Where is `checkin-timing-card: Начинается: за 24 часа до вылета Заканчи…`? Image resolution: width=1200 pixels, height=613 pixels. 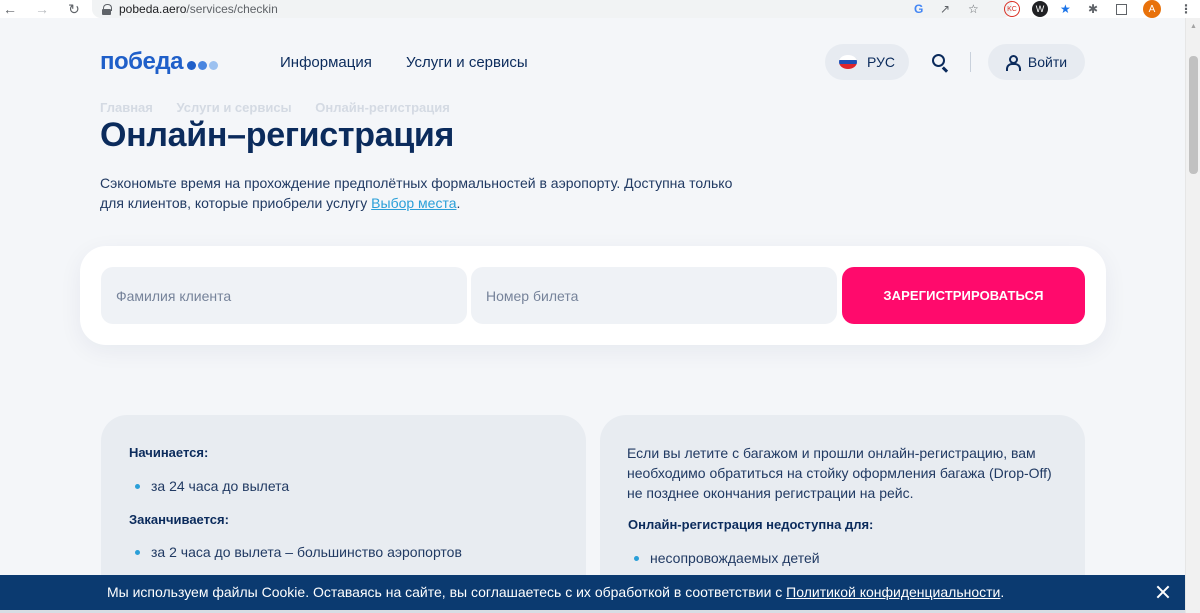 checkin-timing-card: Начинается: за 24 часа до вылета Заканчи… is located at coordinates (343, 505).